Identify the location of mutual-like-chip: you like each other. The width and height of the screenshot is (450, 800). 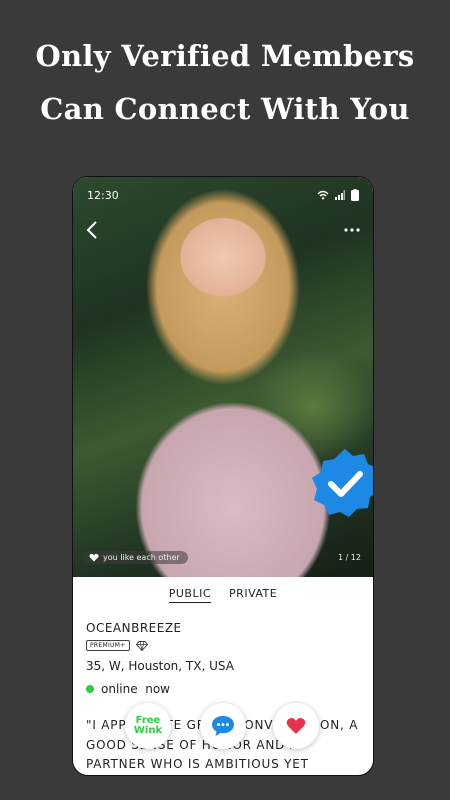
(135, 557).